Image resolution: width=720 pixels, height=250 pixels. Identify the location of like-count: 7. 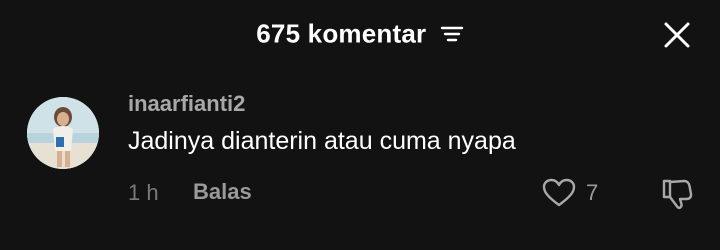
(592, 192).